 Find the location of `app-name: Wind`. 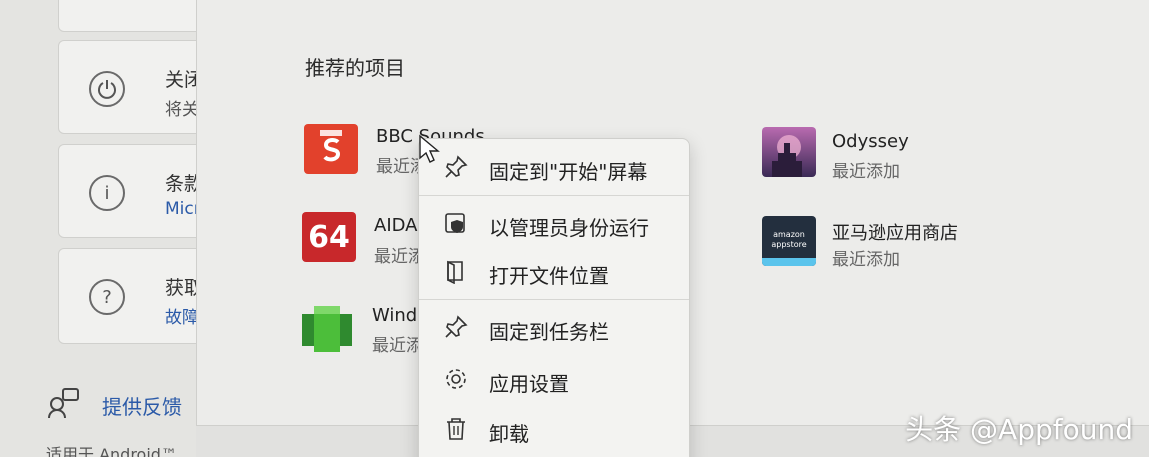

app-name: Wind is located at coordinates (394, 315).